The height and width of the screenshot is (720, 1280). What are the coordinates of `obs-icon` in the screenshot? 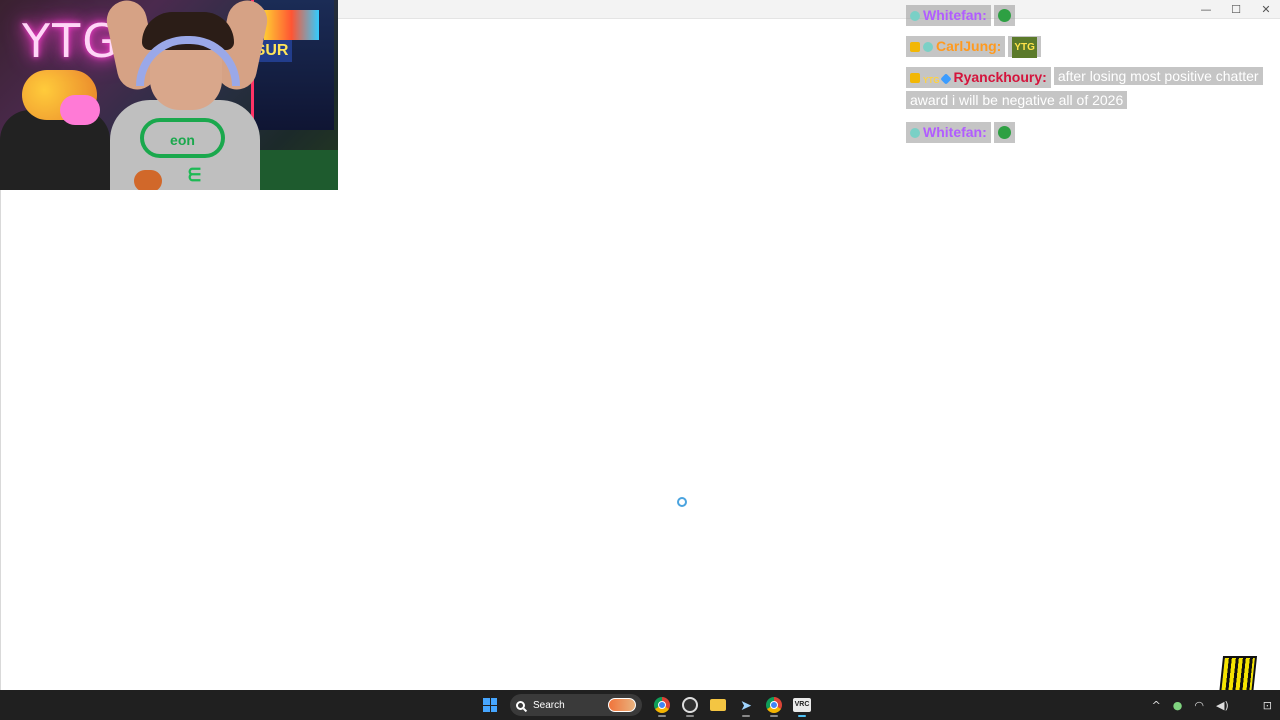 It's located at (690, 705).